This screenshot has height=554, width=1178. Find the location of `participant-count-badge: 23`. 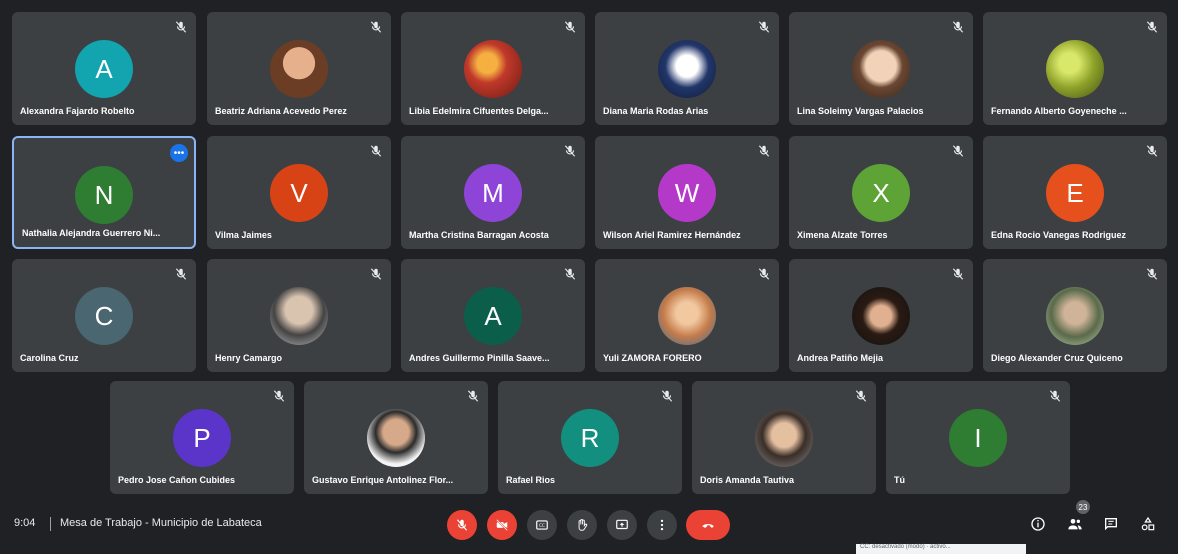

participant-count-badge: 23 is located at coordinates (1083, 507).